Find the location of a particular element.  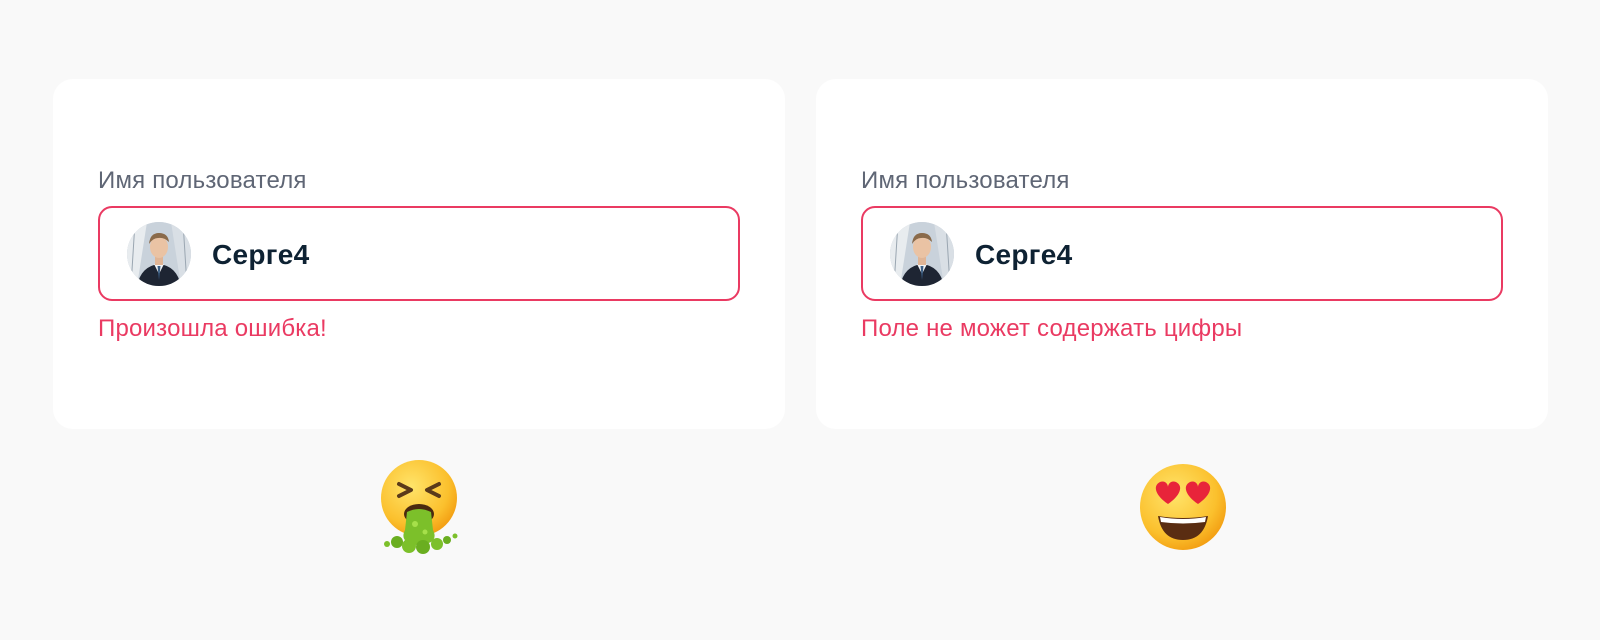

error-message: Произошла ошибка! is located at coordinates (212, 328).